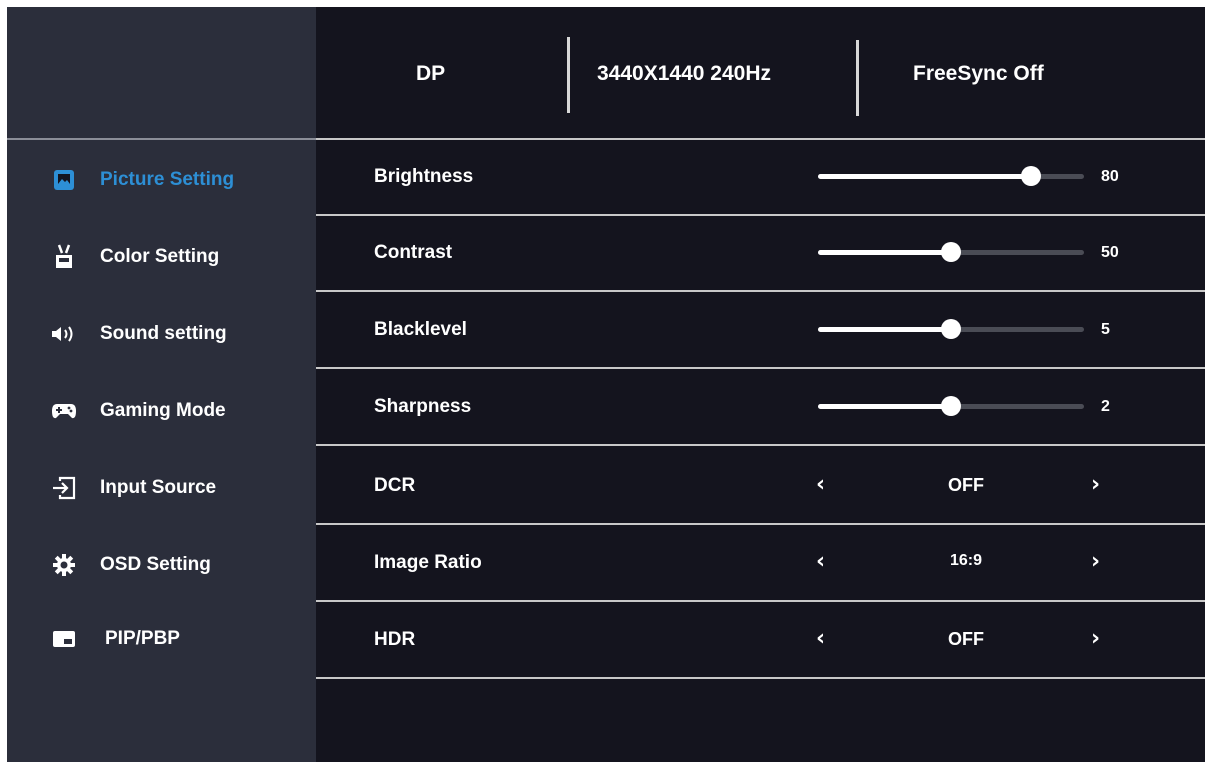 Image resolution: width=1205 pixels, height=762 pixels. I want to click on setting-row-dcr: DCR ‹ OFF ›, so click(760, 487).